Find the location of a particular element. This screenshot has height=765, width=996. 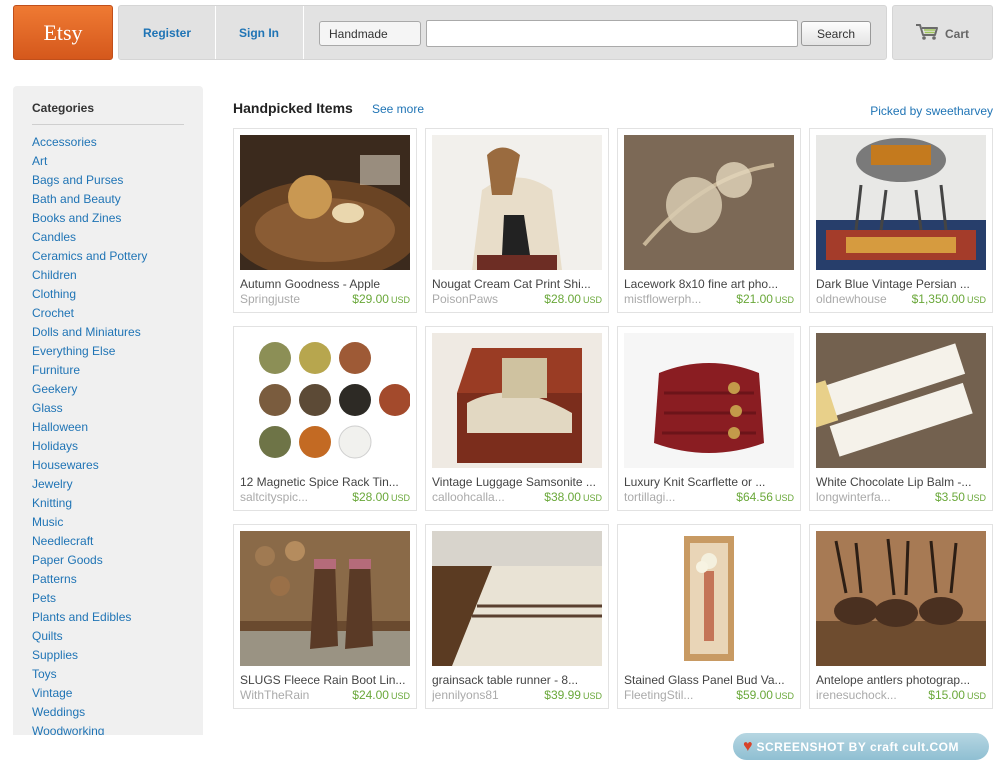

product-title: Autumn Goodness - Apple is located at coordinates (326, 284).